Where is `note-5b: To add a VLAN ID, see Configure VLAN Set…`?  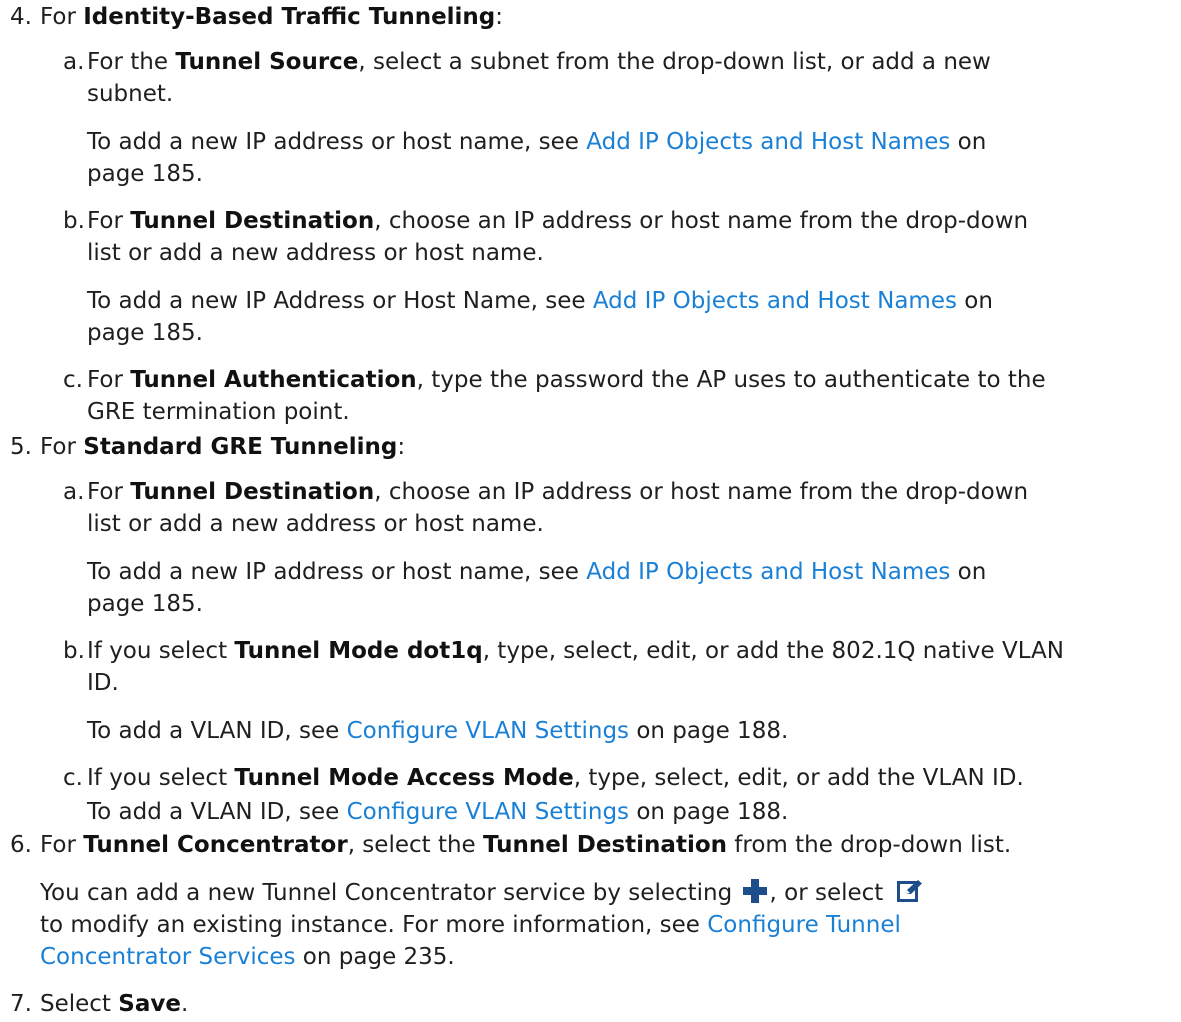
note-5b: To add a VLAN ID, see Configure VLAN Set… is located at coordinates (438, 731).